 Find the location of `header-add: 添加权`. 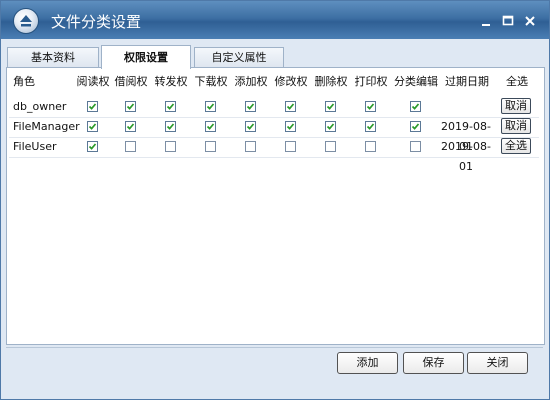

header-add: 添加权 is located at coordinates (251, 81).